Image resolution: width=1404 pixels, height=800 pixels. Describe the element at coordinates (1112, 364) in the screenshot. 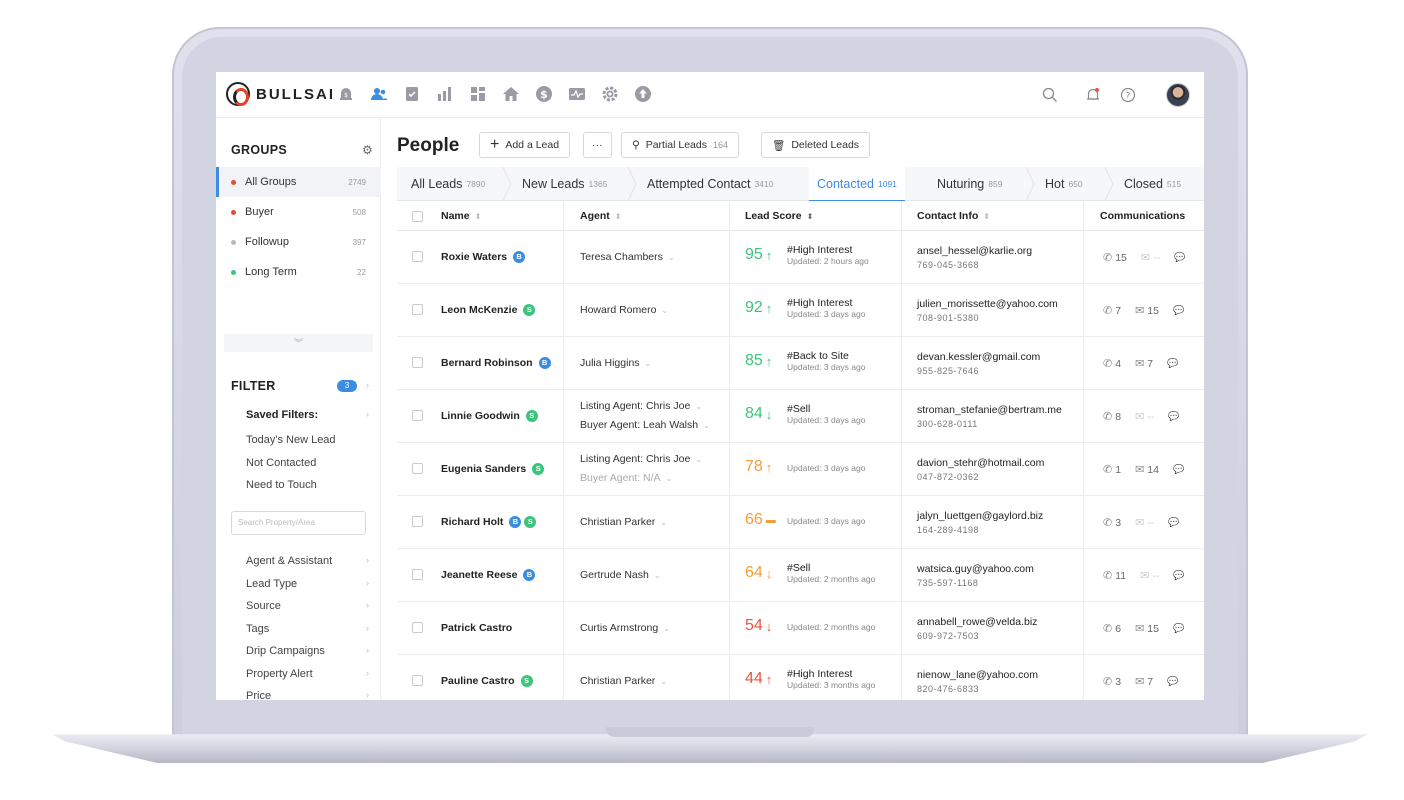

I see `calls: ✆ 4` at that location.